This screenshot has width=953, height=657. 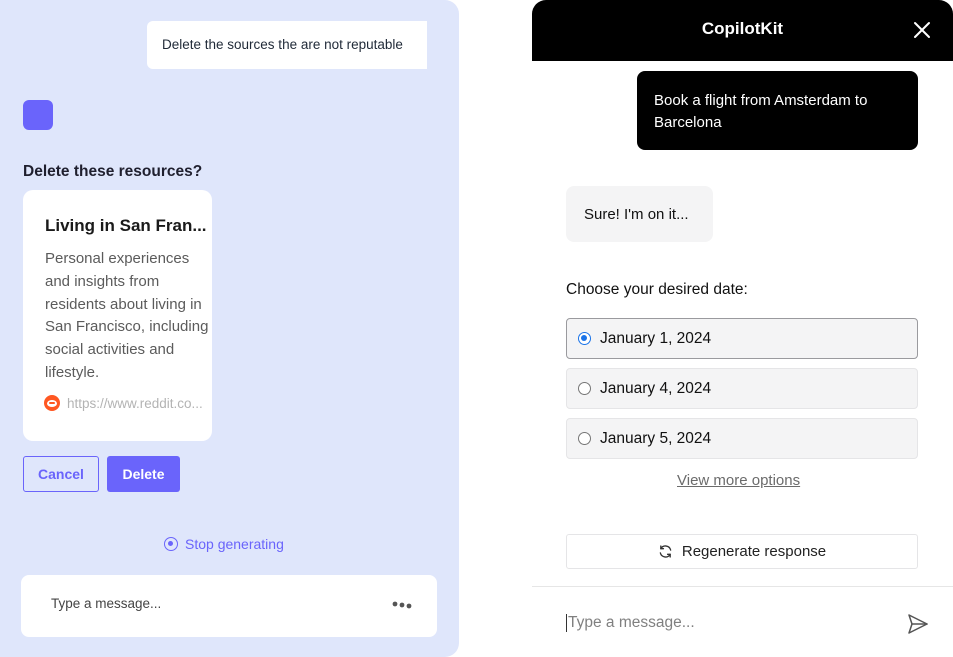 I want to click on date-option-label: January 1, 2024, so click(x=656, y=338).